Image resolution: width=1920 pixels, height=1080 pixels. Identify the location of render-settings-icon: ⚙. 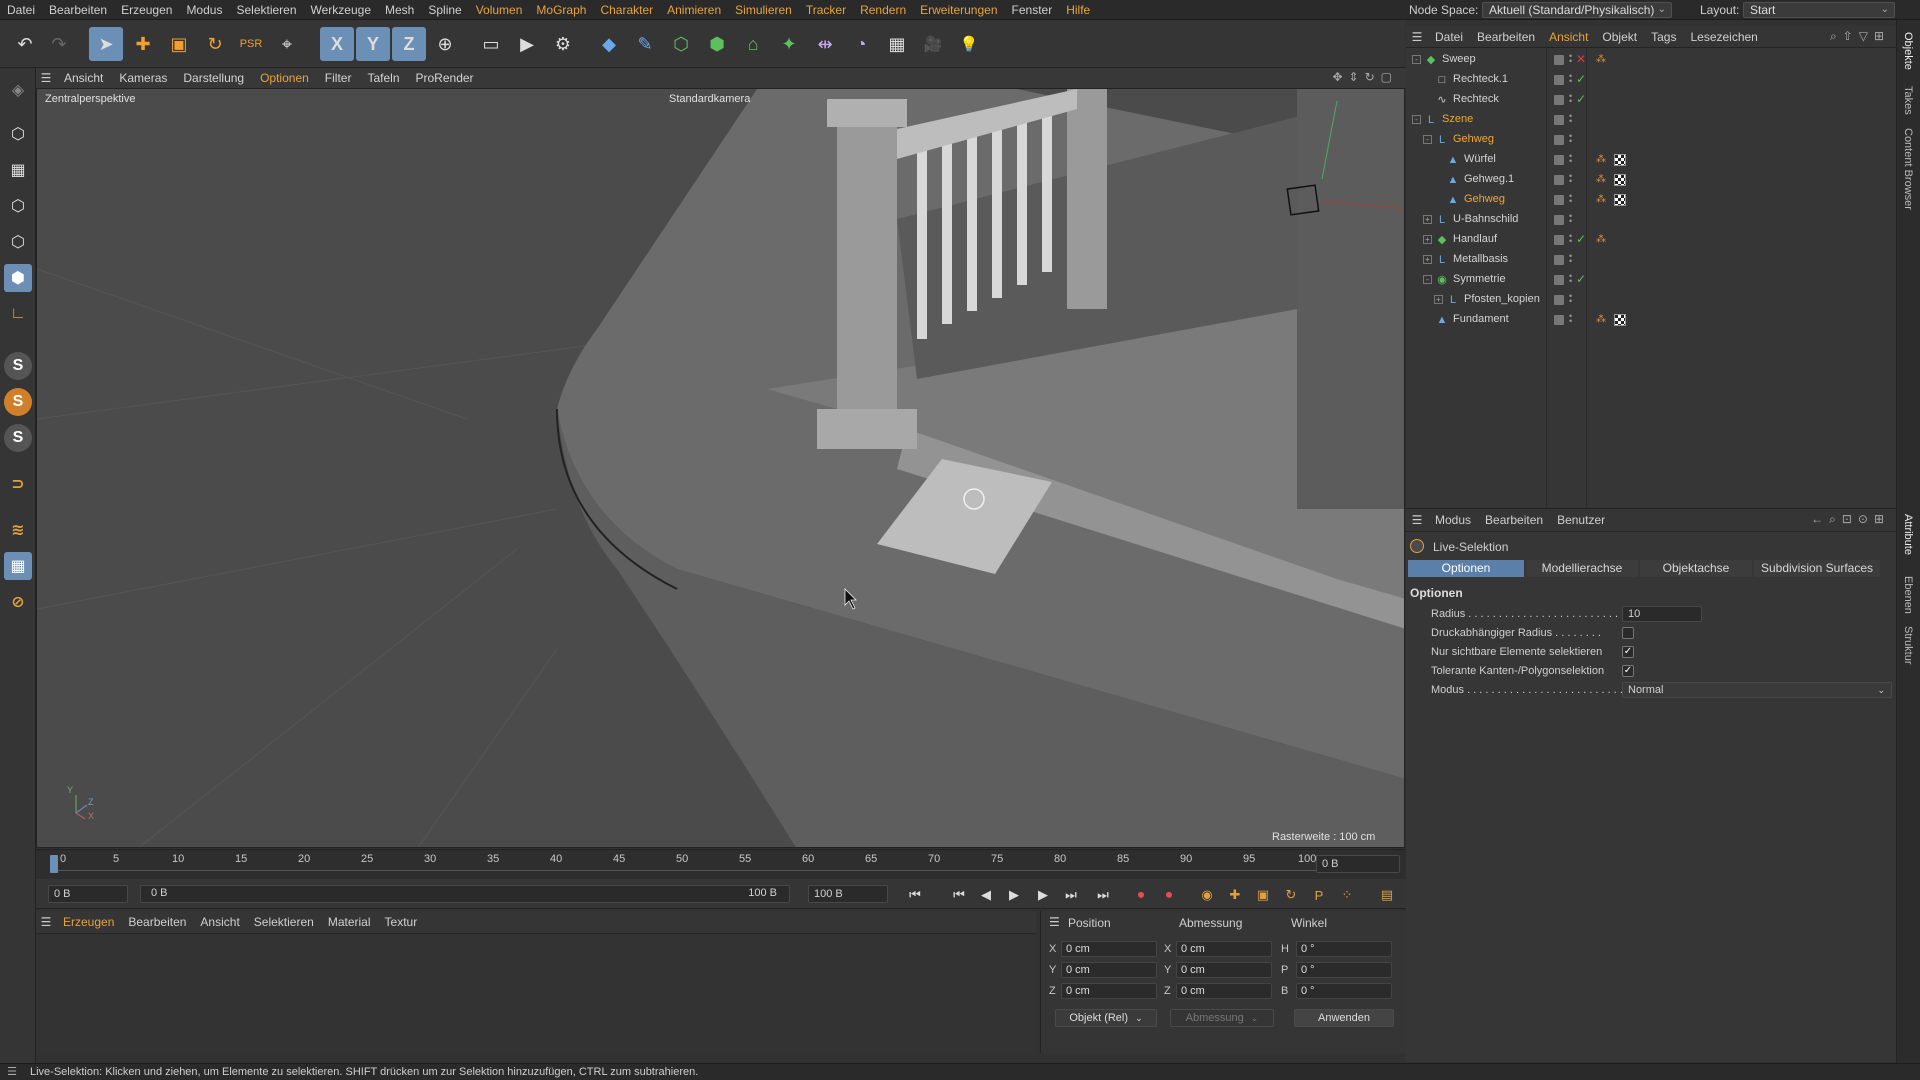
(563, 44).